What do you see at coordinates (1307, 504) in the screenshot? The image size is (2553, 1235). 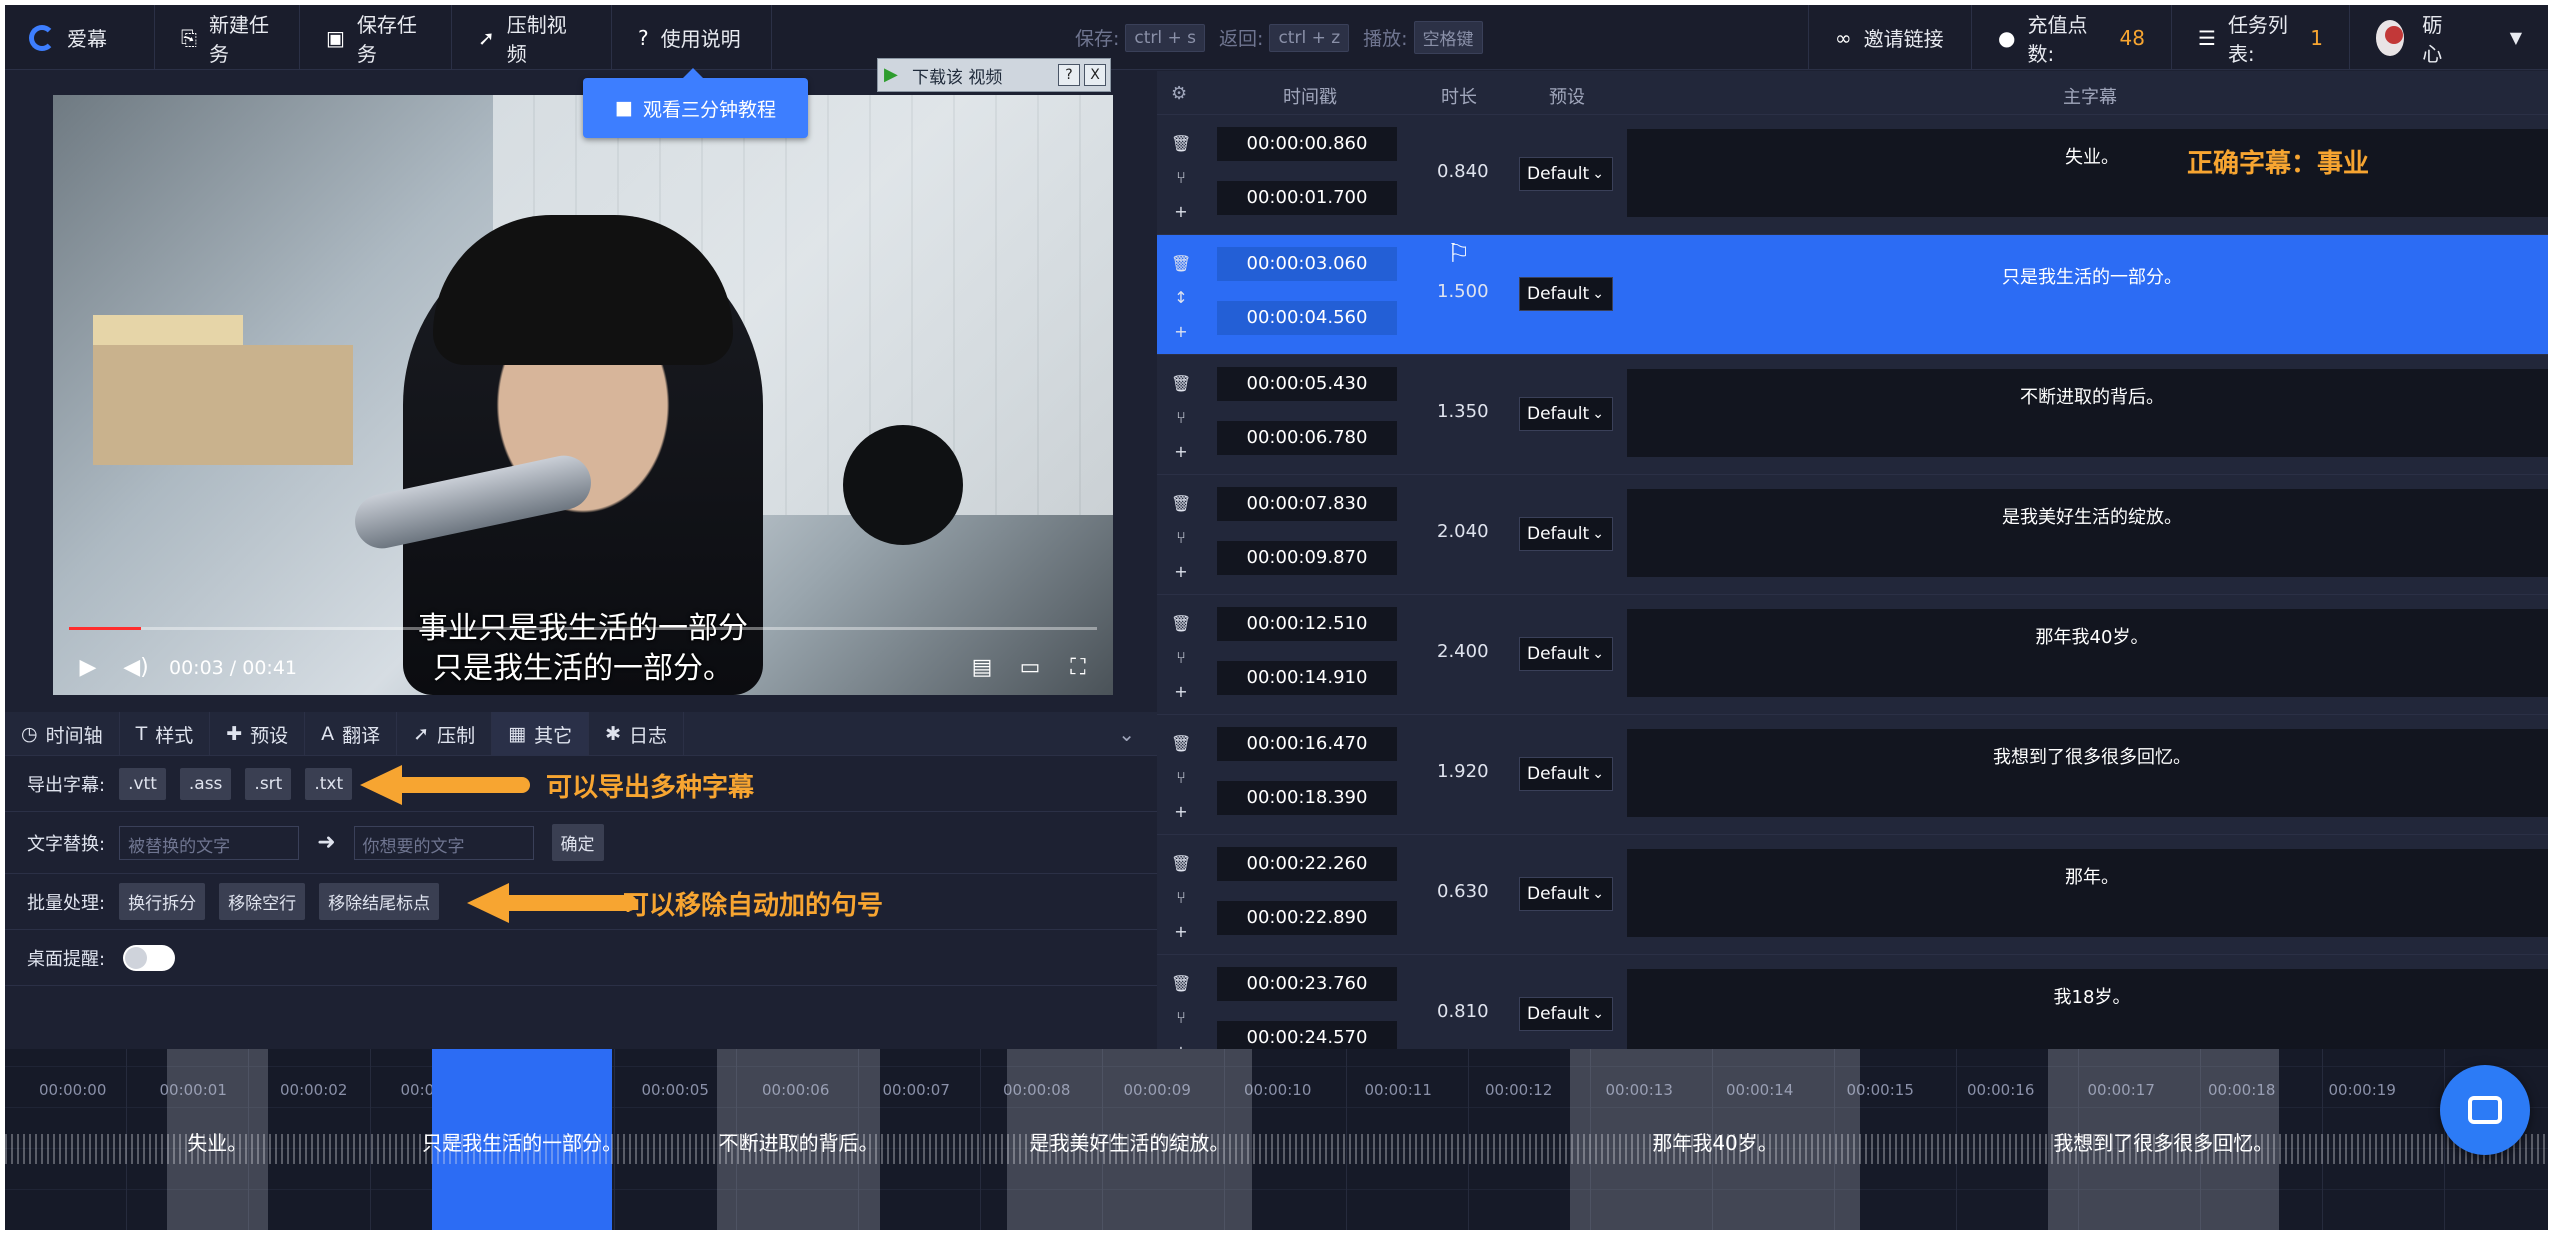 I see `start-time-field: 00:00:07.830` at bounding box center [1307, 504].